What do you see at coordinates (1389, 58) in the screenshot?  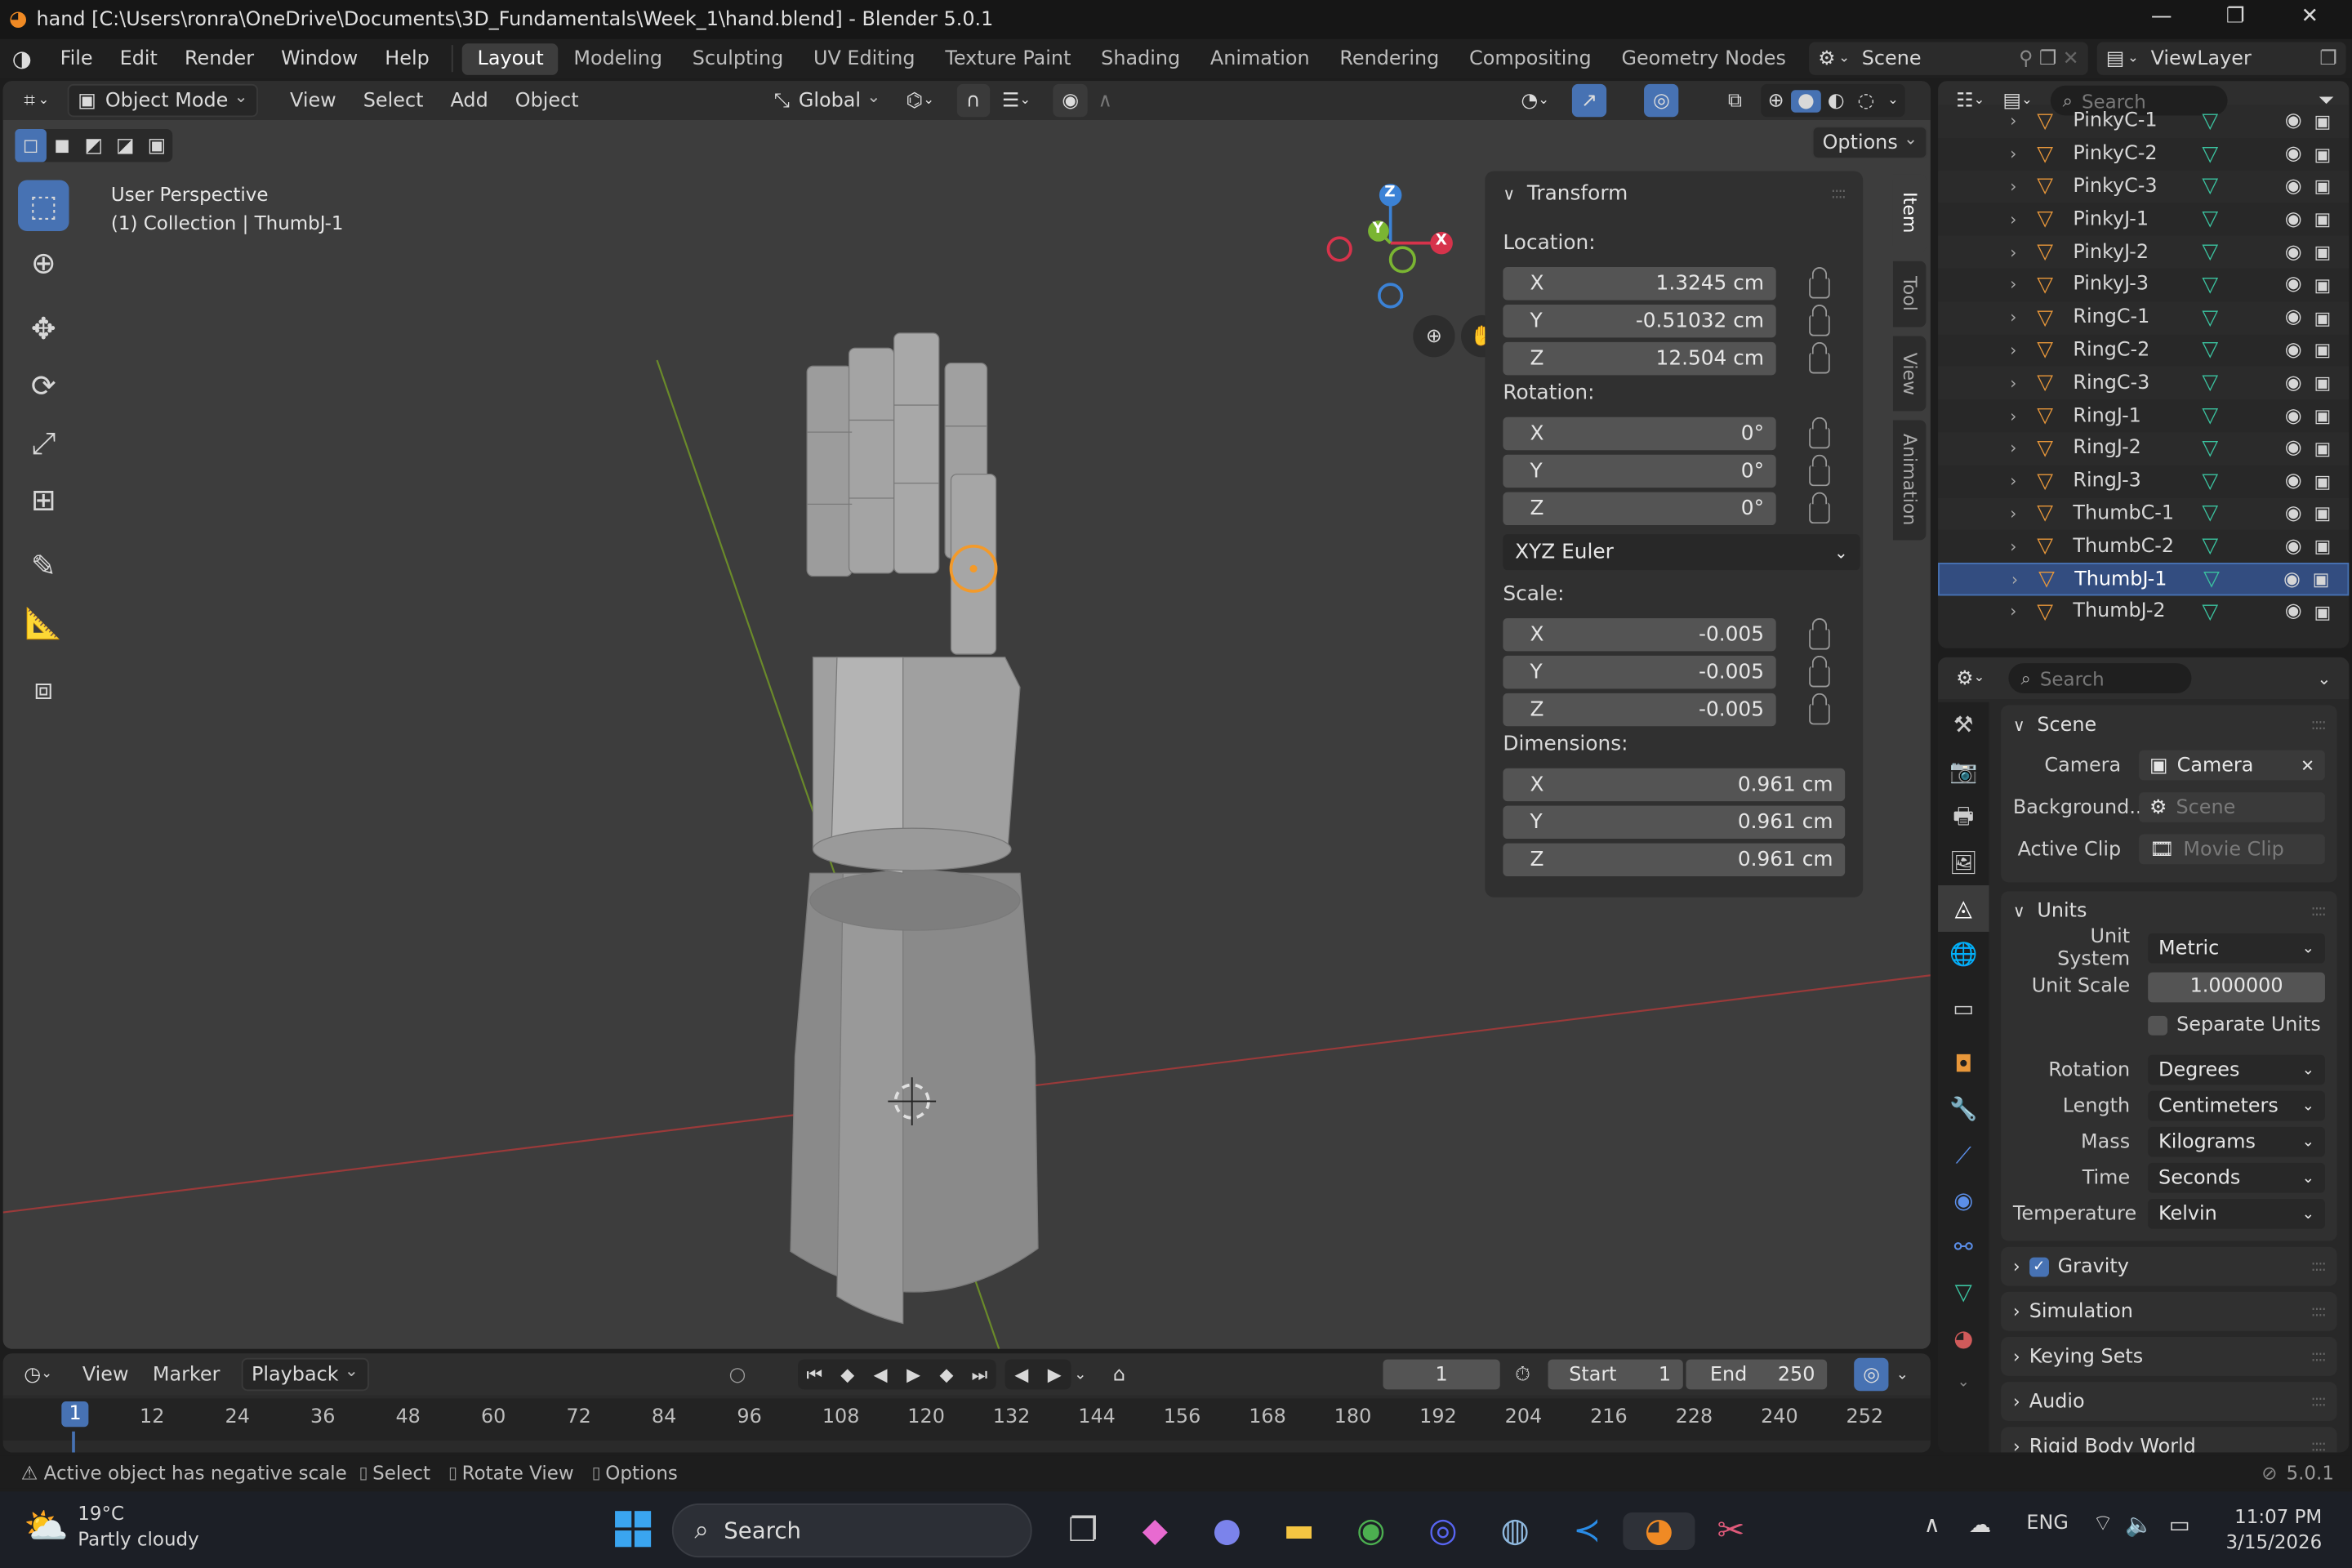 I see `workspace-tab-rendering: Rendering` at bounding box center [1389, 58].